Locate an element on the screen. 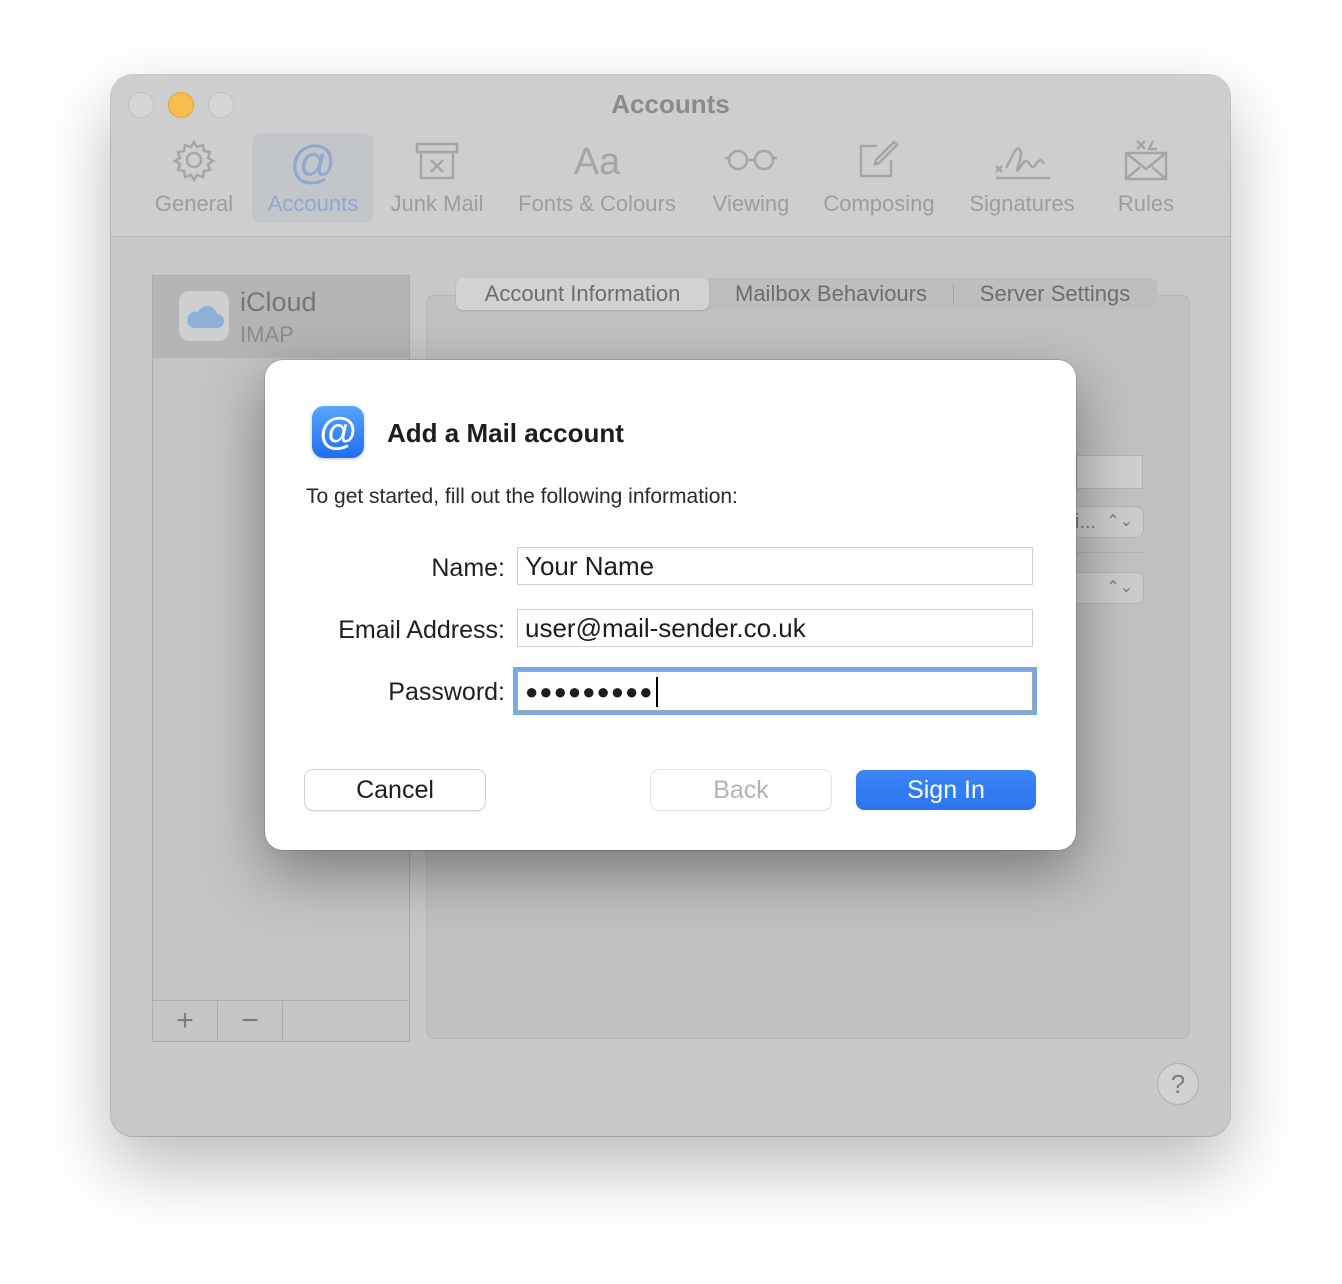 The height and width of the screenshot is (1284, 1342). tab-server-settings: Server Settings is located at coordinates (1055, 294).